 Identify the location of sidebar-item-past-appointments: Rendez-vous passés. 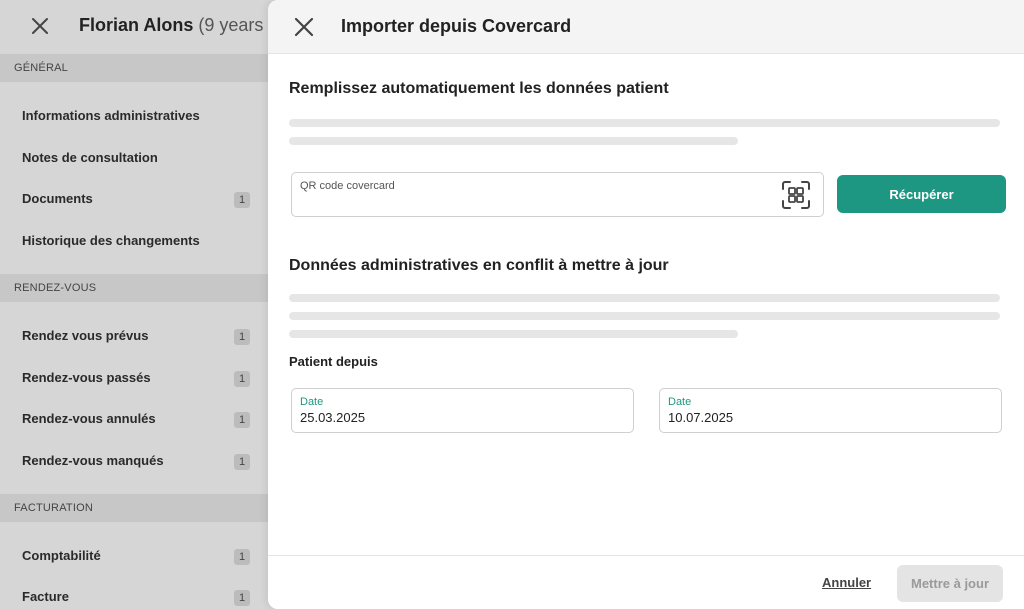
(86, 377).